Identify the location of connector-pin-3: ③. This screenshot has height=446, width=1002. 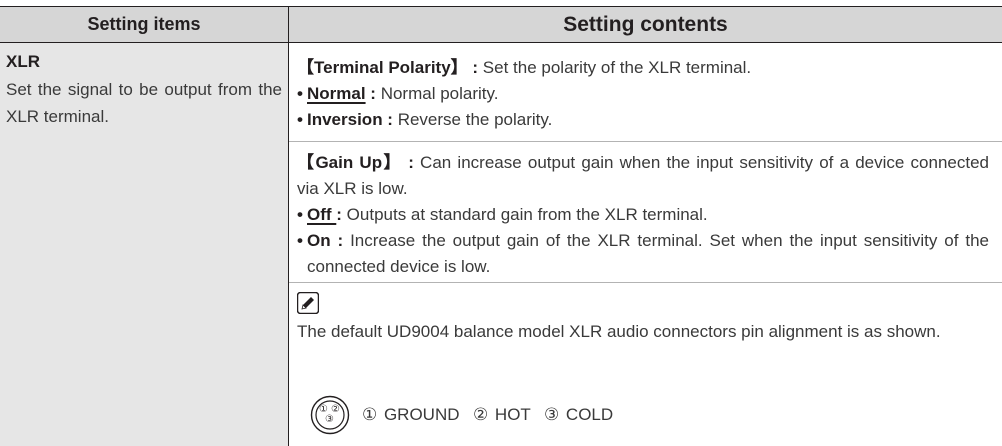
(329, 419).